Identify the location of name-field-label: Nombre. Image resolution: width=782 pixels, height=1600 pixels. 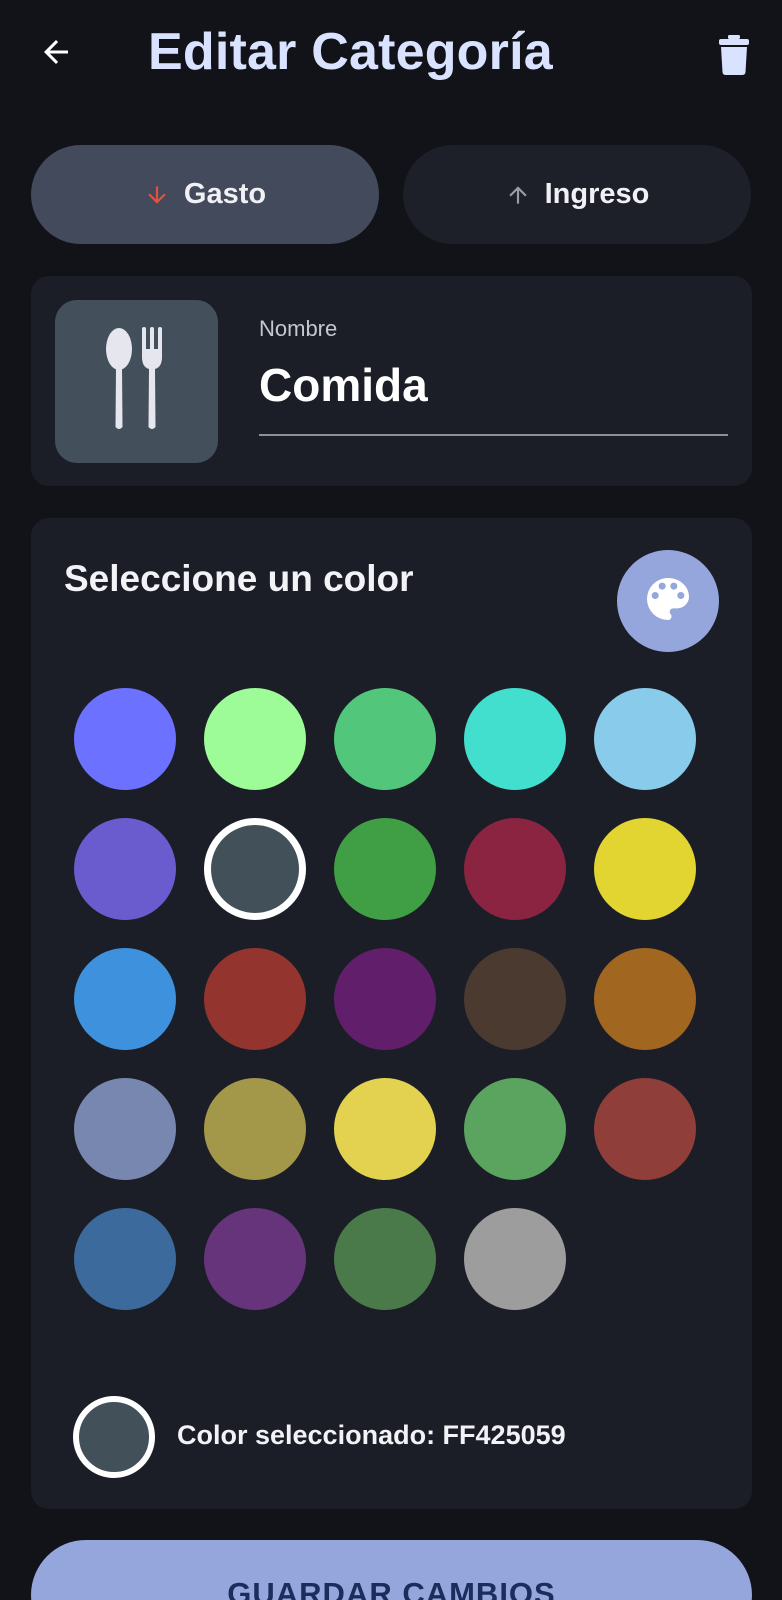
(298, 328).